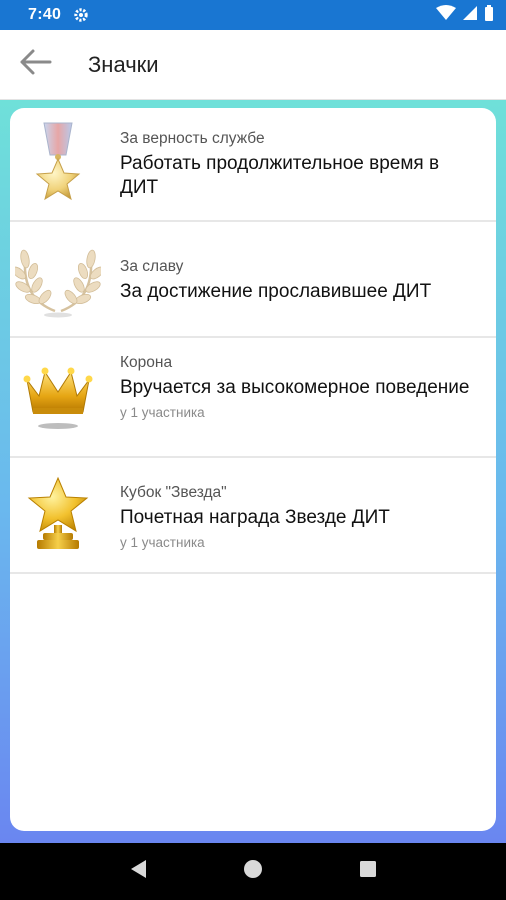 This screenshot has height=900, width=506. What do you see at coordinates (58, 164) in the screenshot?
I see `medal-star-icon` at bounding box center [58, 164].